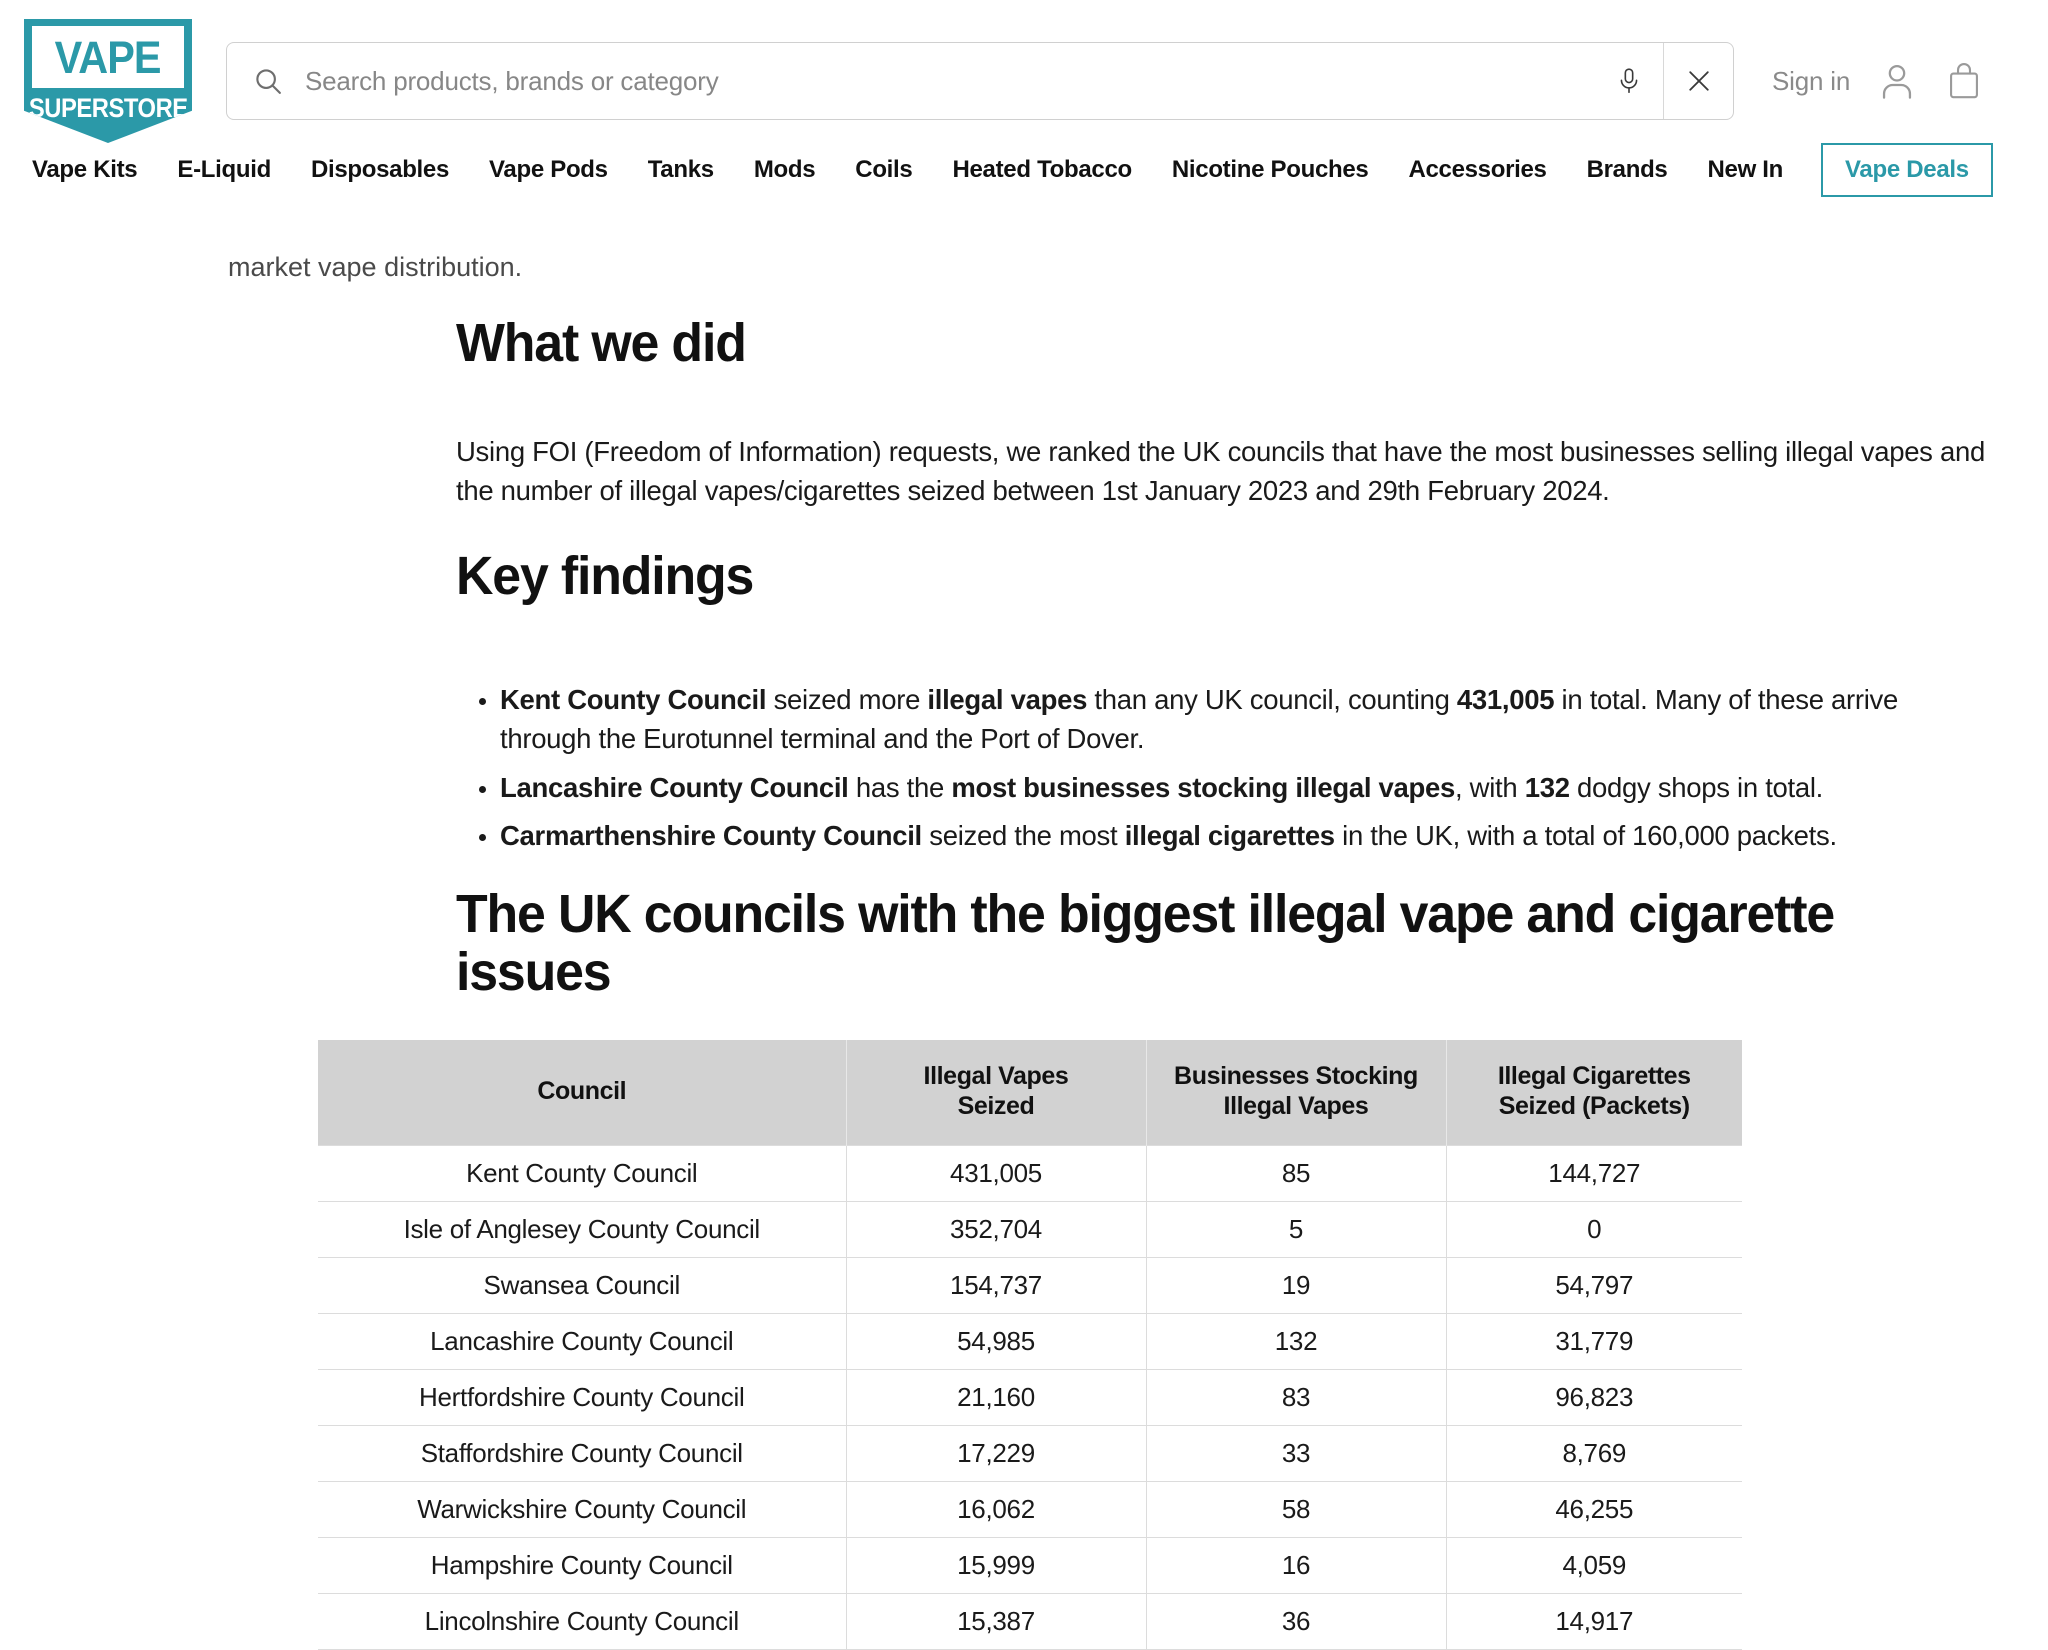  What do you see at coordinates (1696, 787) in the screenshot?
I see `finding-text: dodgy shops in total.` at bounding box center [1696, 787].